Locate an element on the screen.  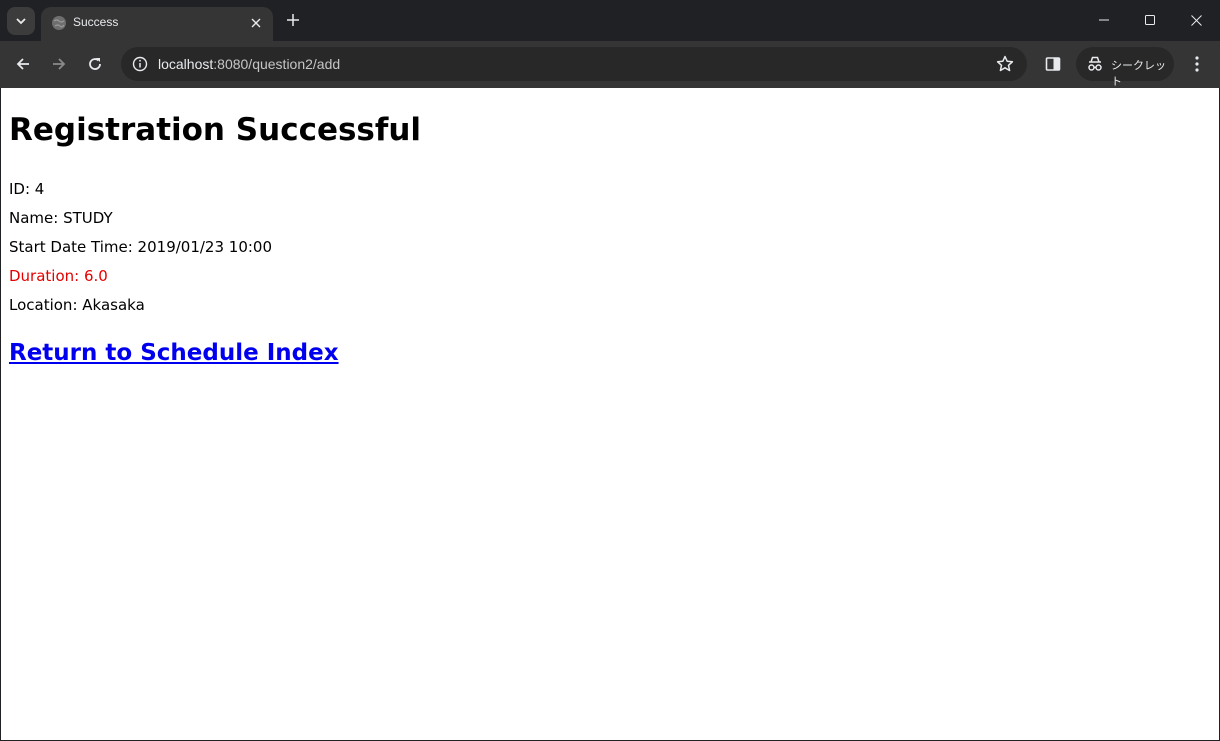
window-close-button is located at coordinates (1196, 20).